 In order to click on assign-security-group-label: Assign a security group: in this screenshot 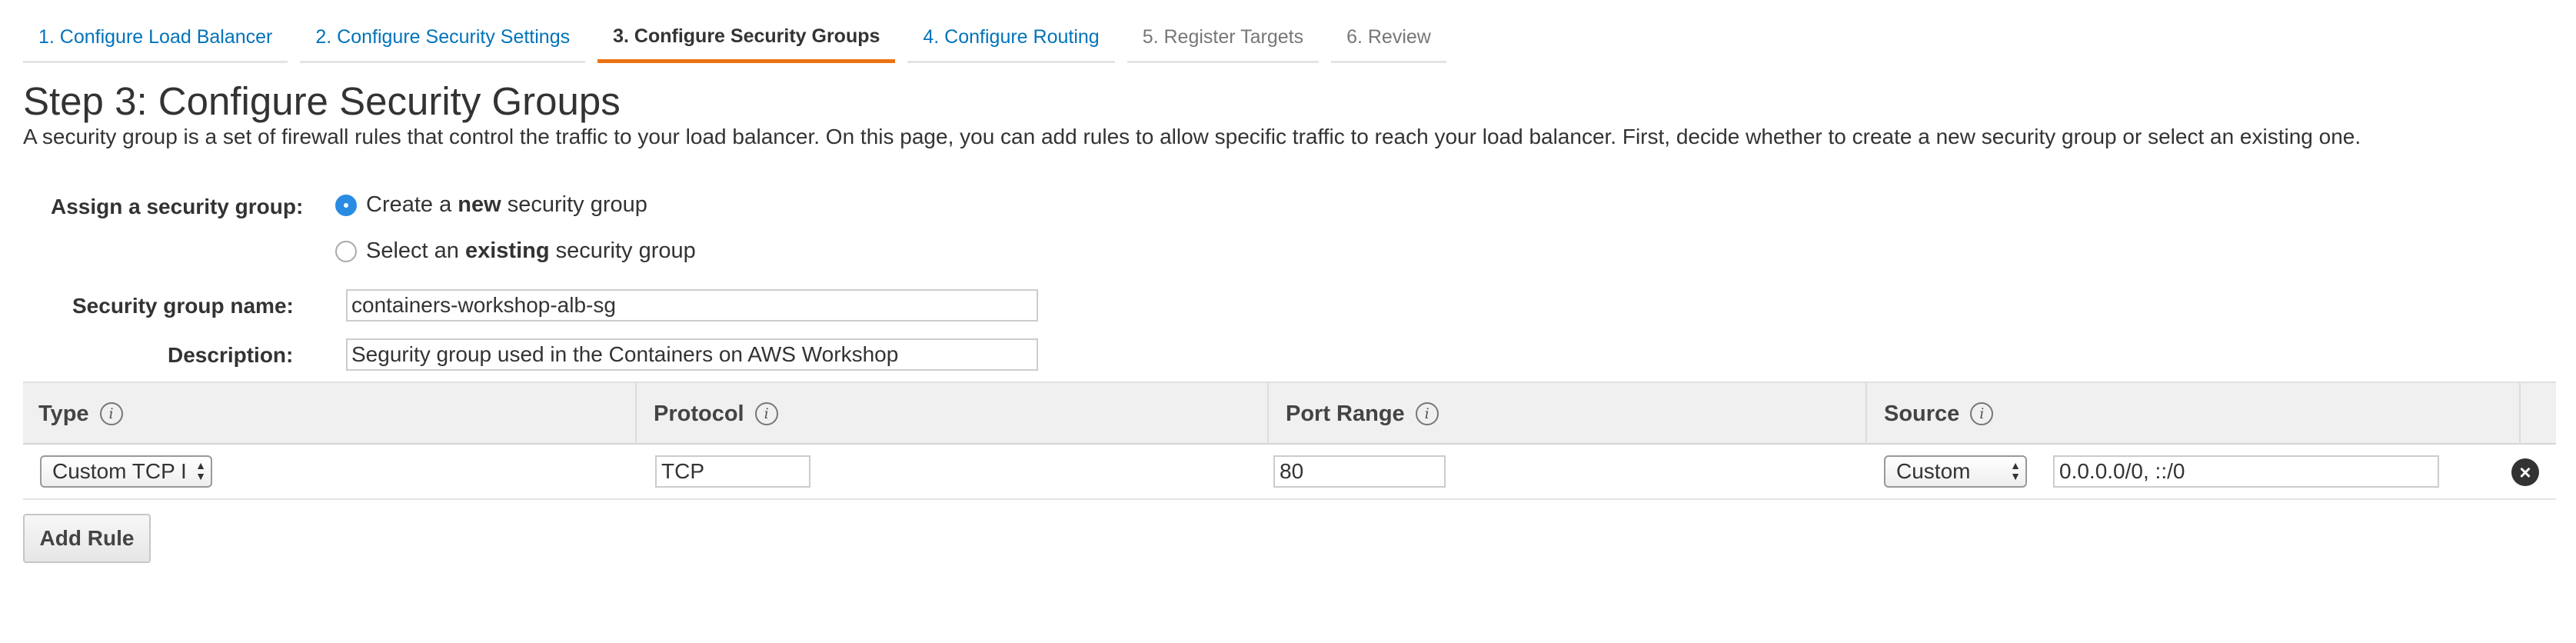, I will do `click(177, 207)`.